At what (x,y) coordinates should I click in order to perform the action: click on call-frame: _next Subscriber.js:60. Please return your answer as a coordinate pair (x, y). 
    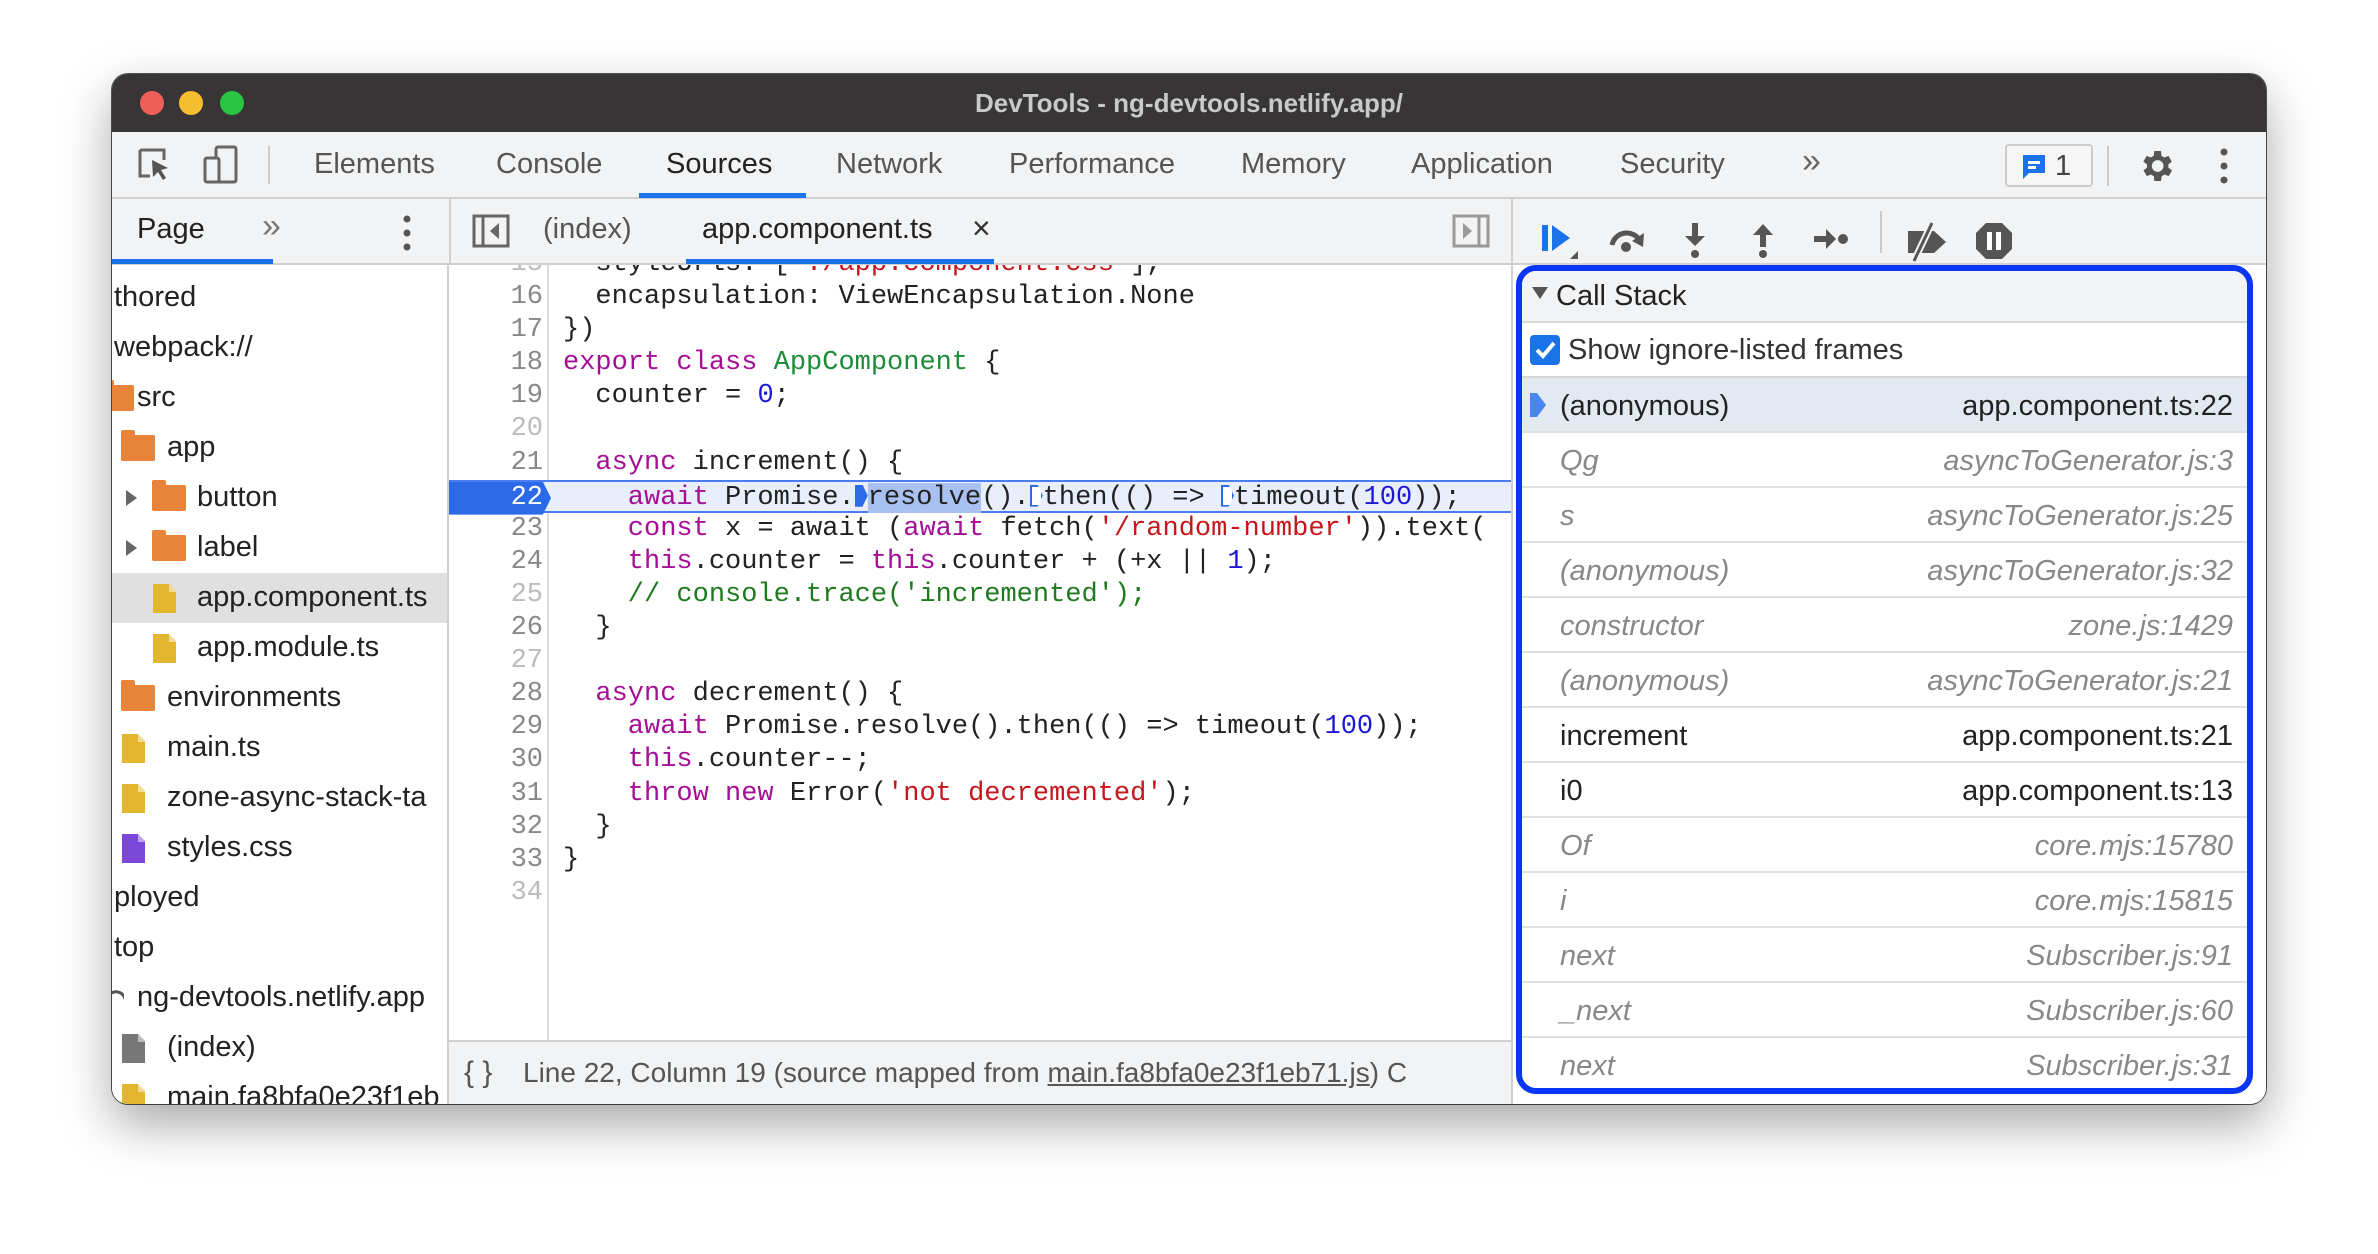
    Looking at the image, I should click on (1884, 1010).